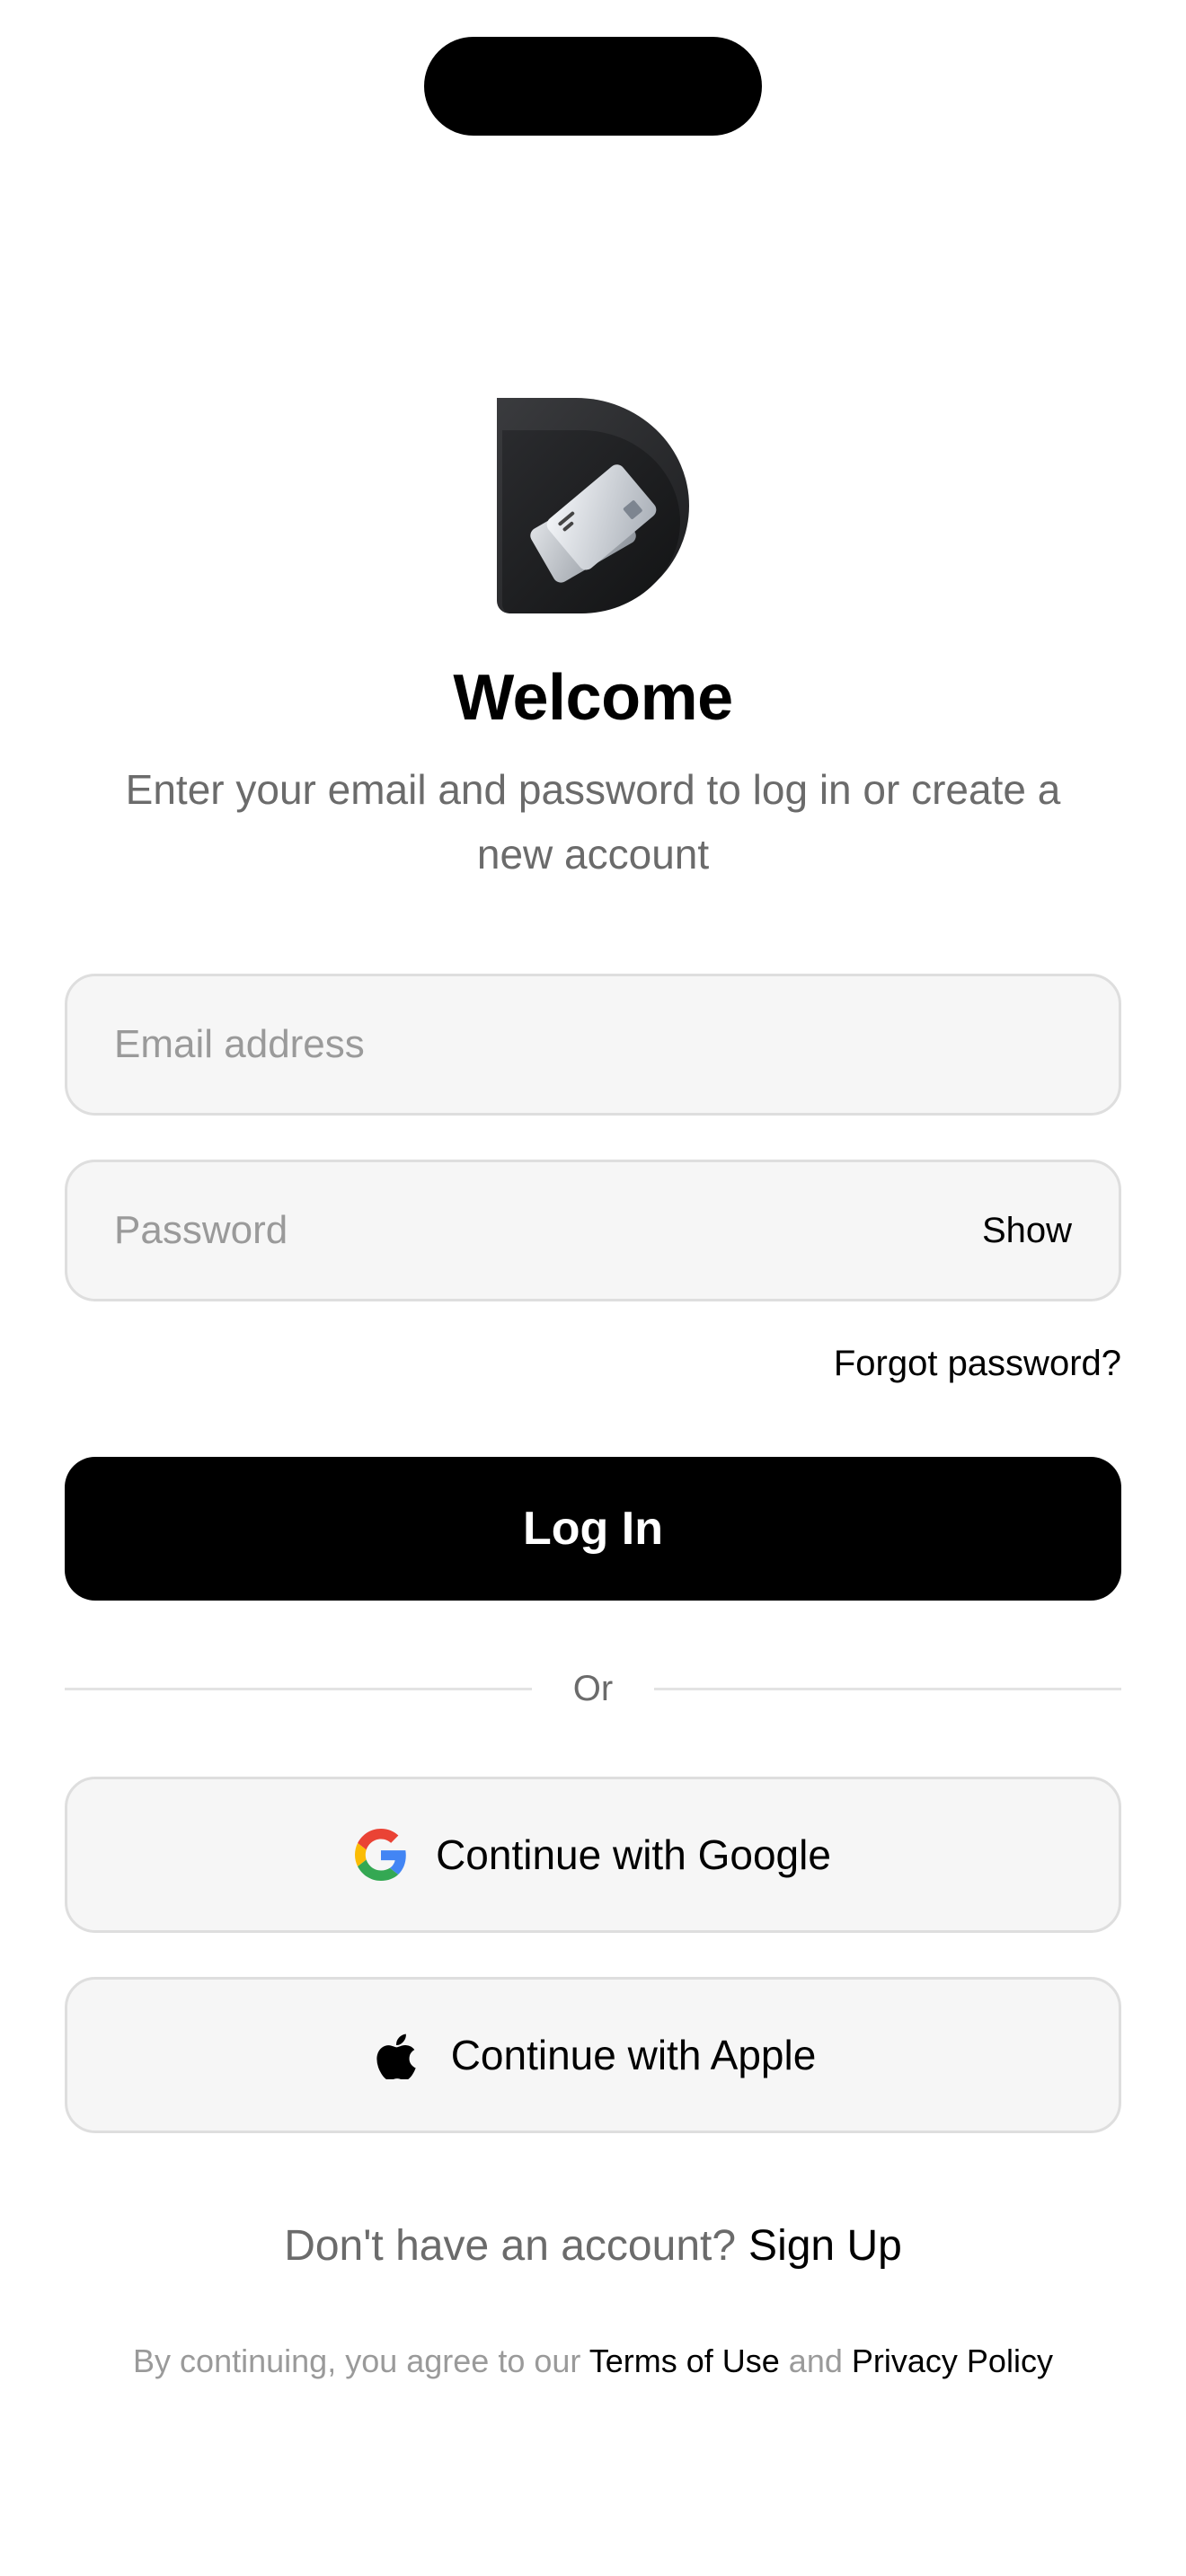 Image resolution: width=1186 pixels, height=2576 pixels. I want to click on legal-and: and, so click(815, 2360).